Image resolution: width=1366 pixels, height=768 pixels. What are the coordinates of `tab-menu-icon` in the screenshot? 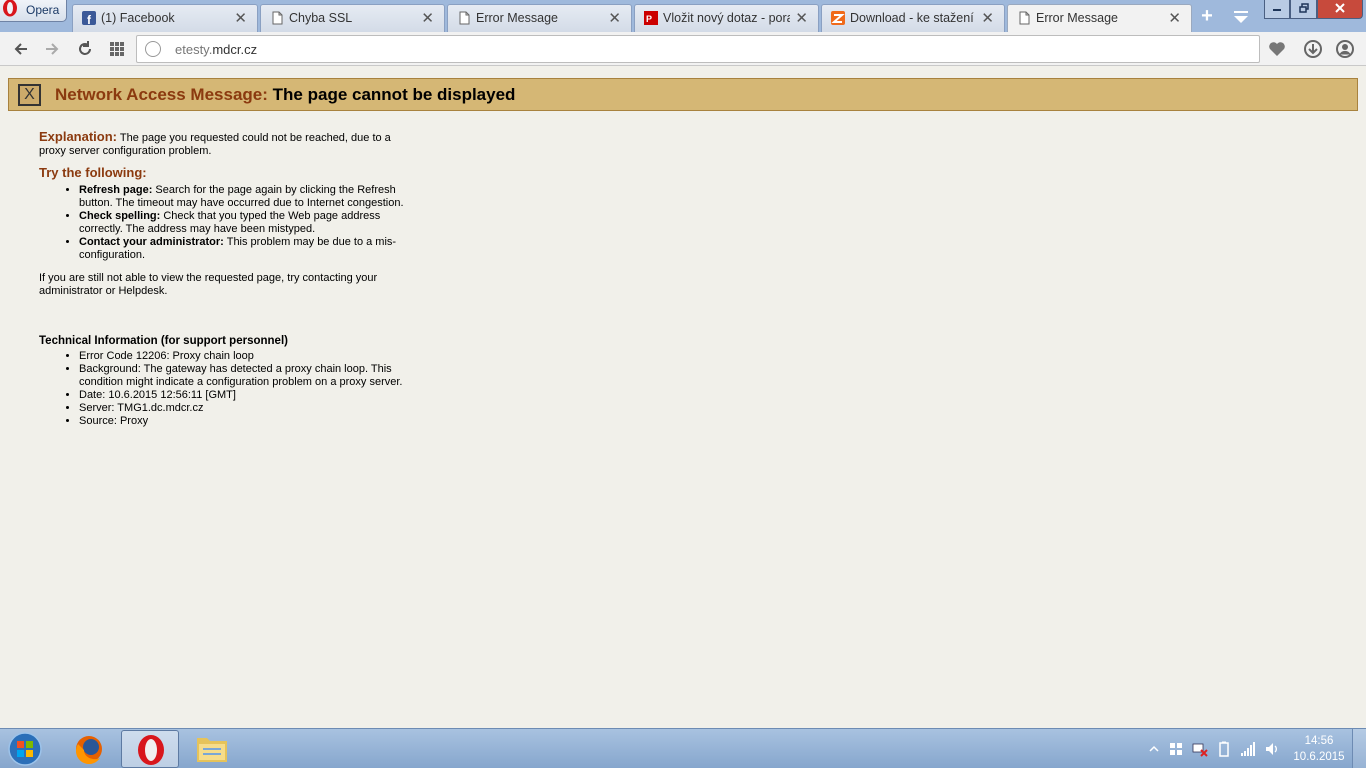 It's located at (1241, 16).